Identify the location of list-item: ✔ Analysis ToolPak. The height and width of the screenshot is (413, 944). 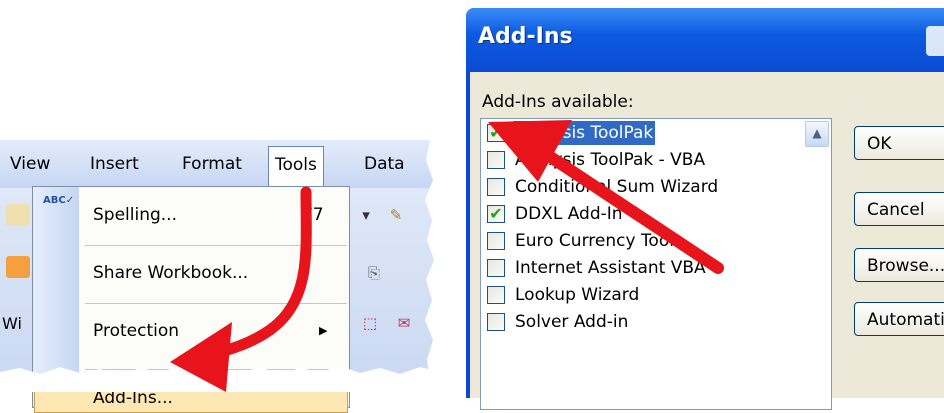
(642, 134).